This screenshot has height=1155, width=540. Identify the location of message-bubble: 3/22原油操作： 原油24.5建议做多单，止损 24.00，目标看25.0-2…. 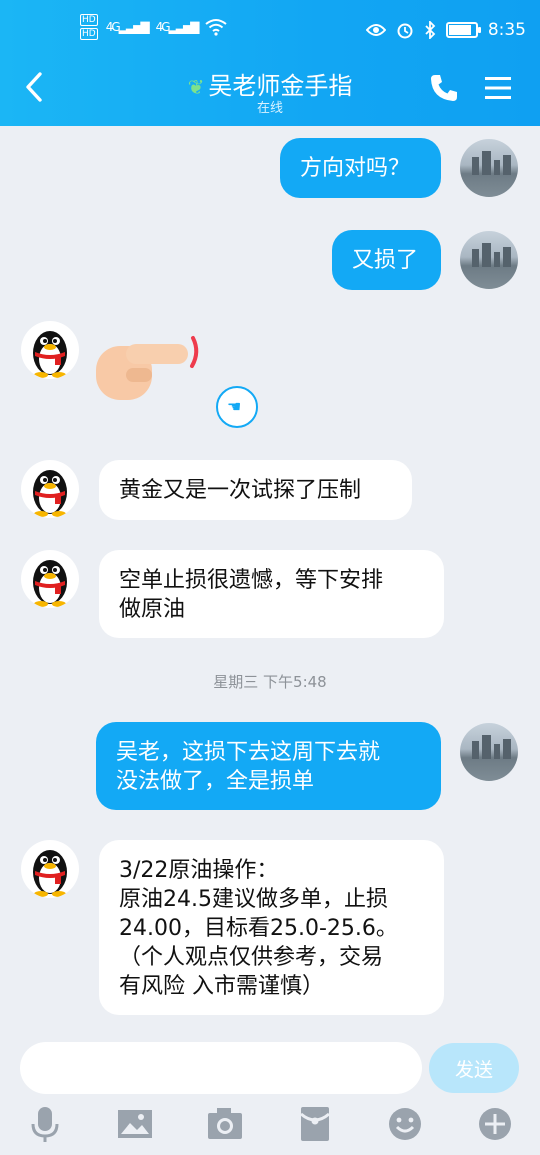
(271, 927).